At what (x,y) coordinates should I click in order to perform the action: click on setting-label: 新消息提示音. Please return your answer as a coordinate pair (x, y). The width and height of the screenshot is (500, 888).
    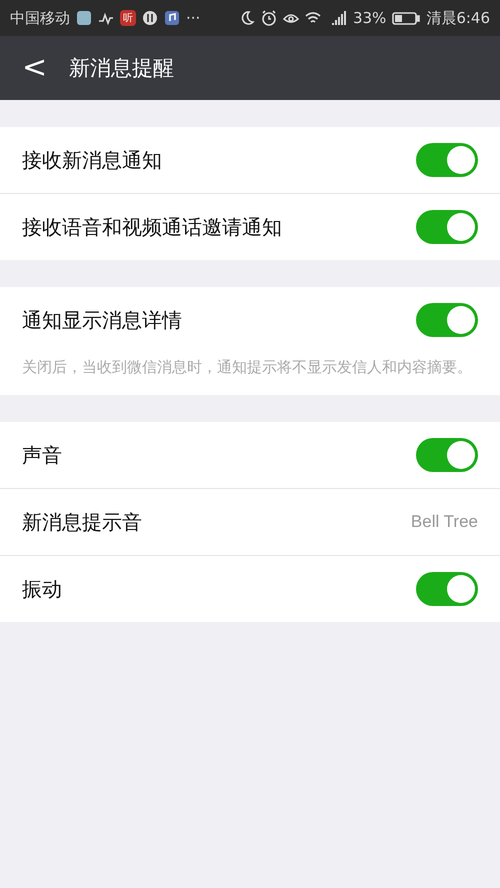
    Looking at the image, I should click on (82, 522).